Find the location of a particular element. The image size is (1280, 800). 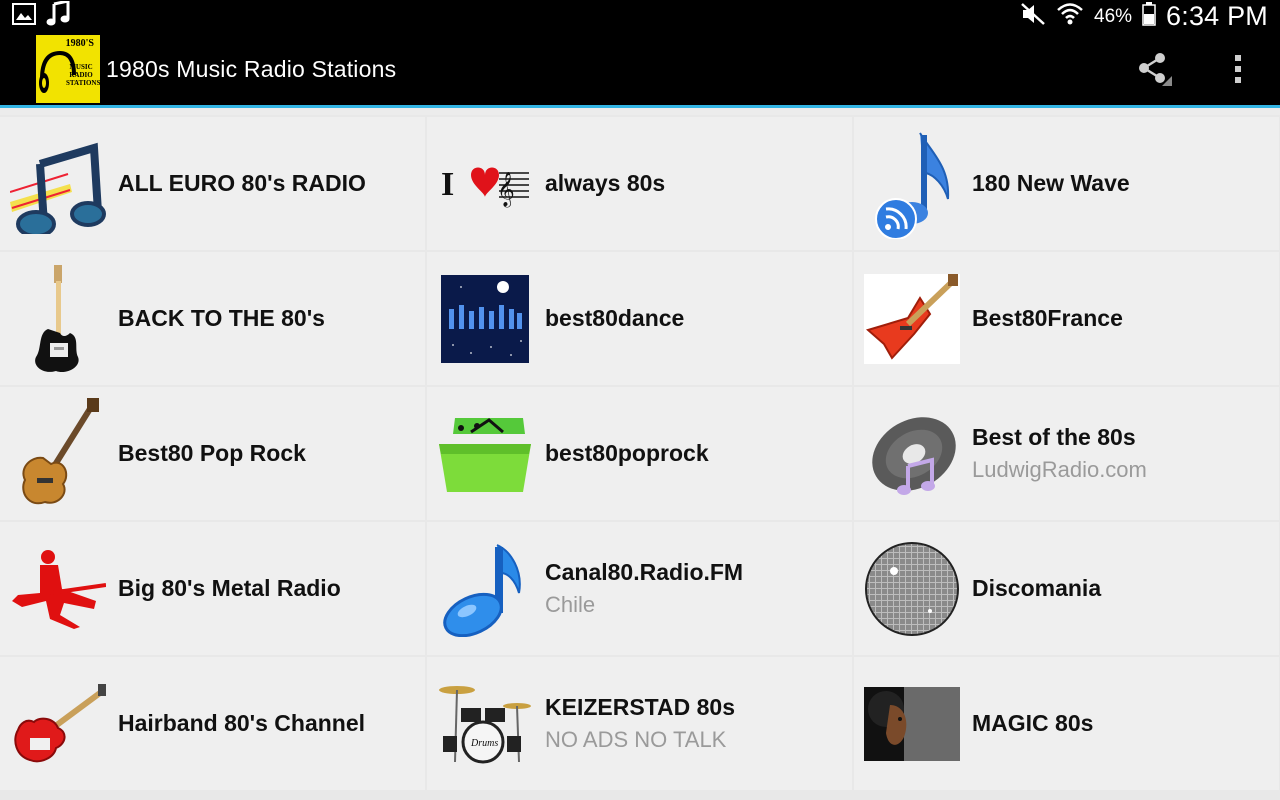

station-name: ALL EURO 80's RADIO is located at coordinates (242, 183).